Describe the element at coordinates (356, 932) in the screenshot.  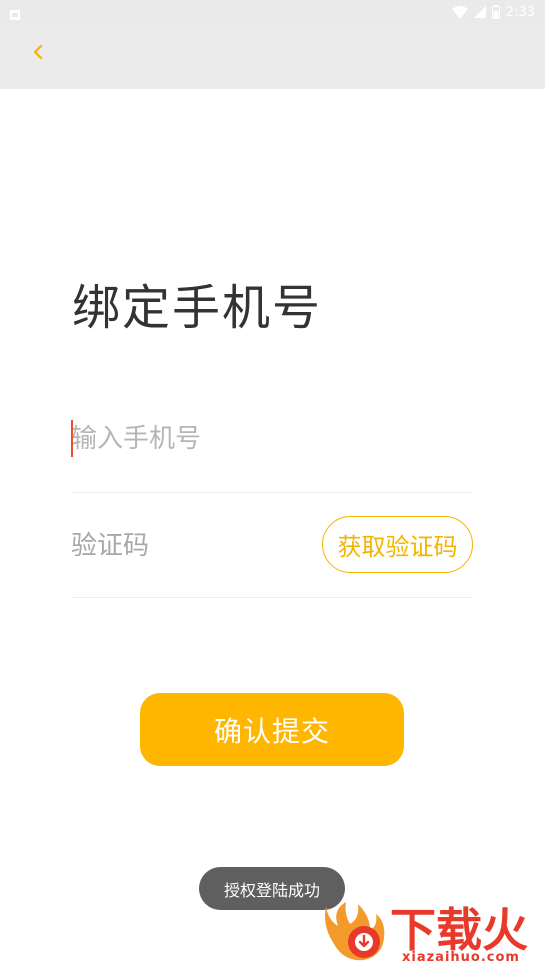
I see `flame-logo-icon` at that location.